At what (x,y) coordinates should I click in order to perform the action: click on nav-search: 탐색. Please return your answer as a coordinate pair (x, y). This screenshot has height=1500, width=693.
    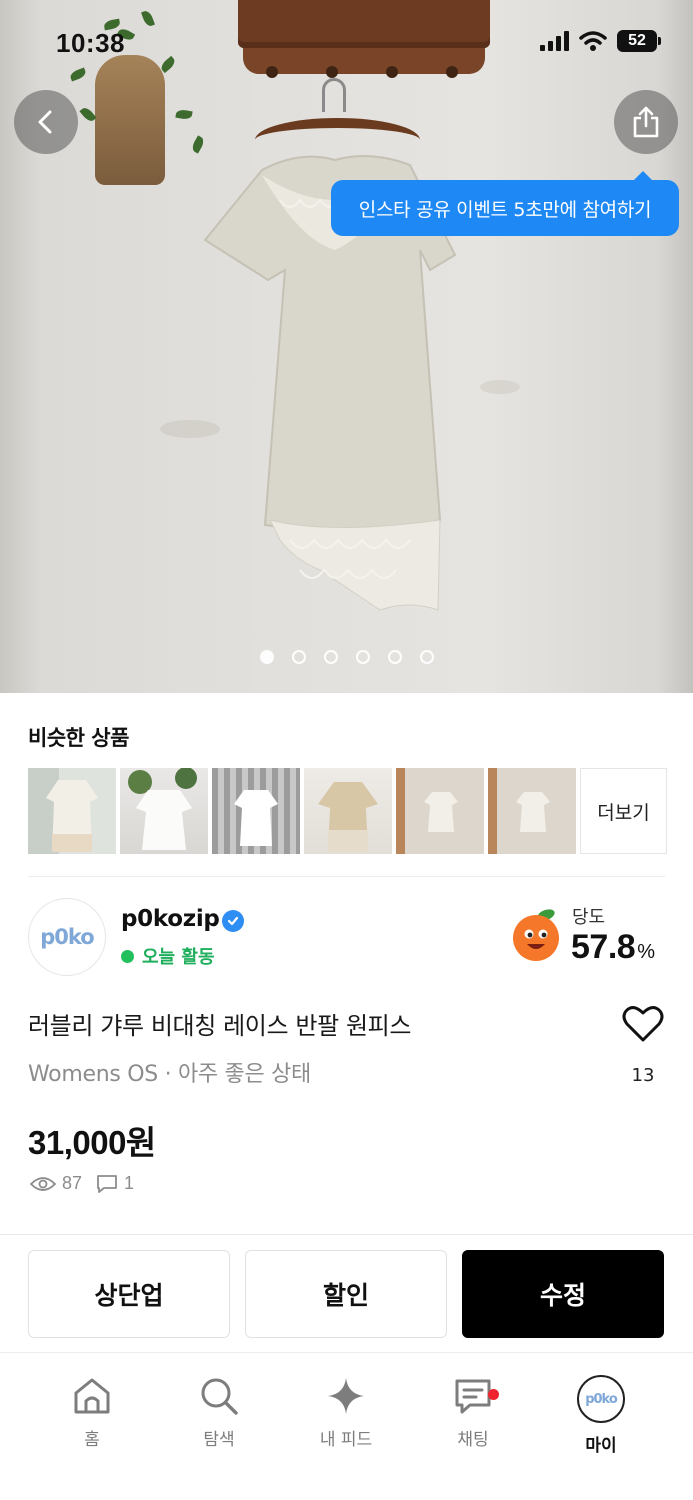
    Looking at the image, I should click on (219, 1412).